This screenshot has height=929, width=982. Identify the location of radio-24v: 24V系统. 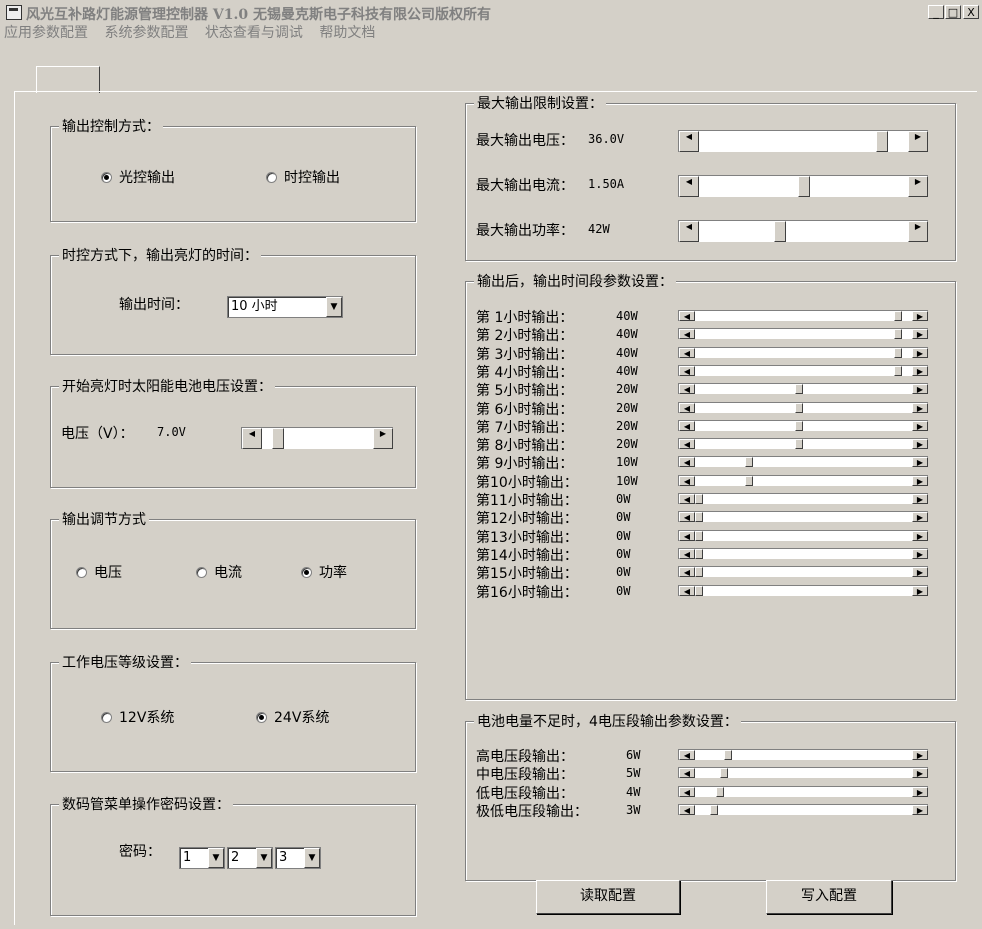
(292, 717).